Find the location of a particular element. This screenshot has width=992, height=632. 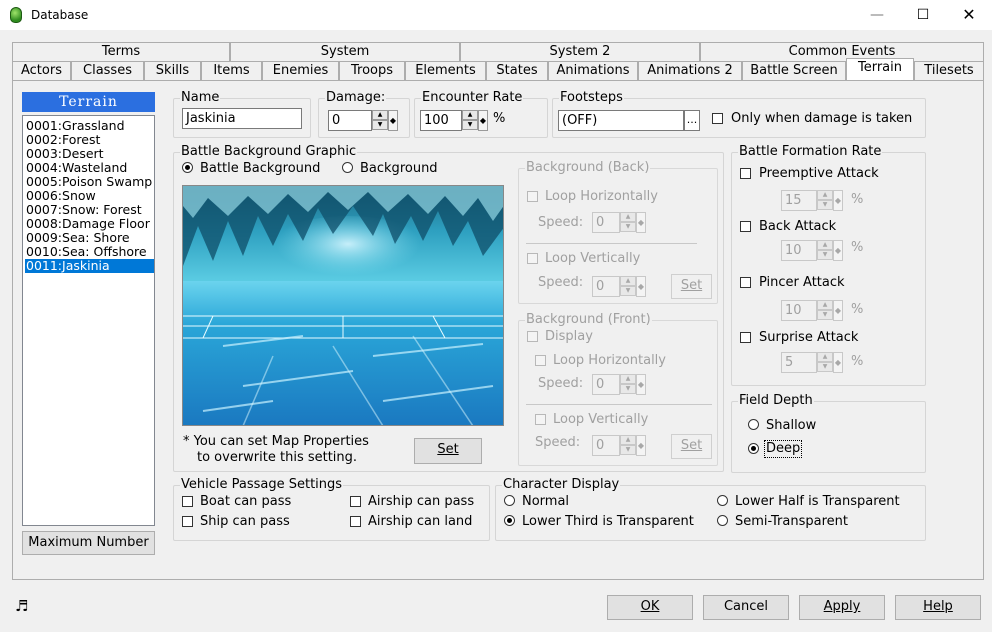

background-radio is located at coordinates (347, 167).